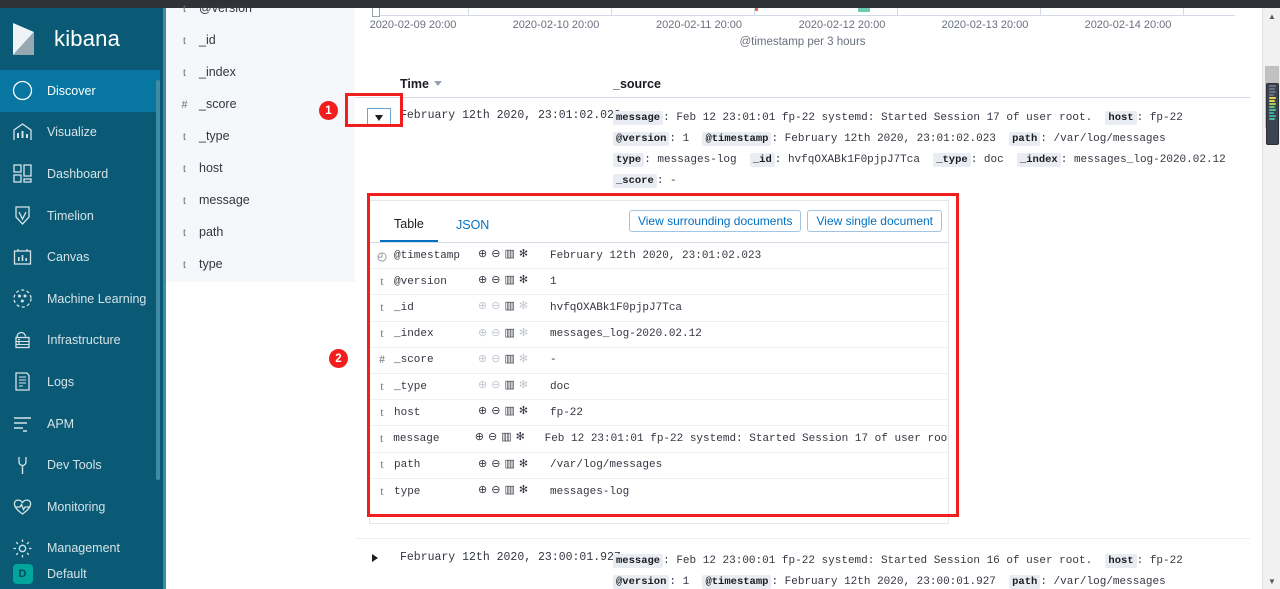 This screenshot has width=1280, height=589. I want to click on tab-table: Table, so click(409, 224).